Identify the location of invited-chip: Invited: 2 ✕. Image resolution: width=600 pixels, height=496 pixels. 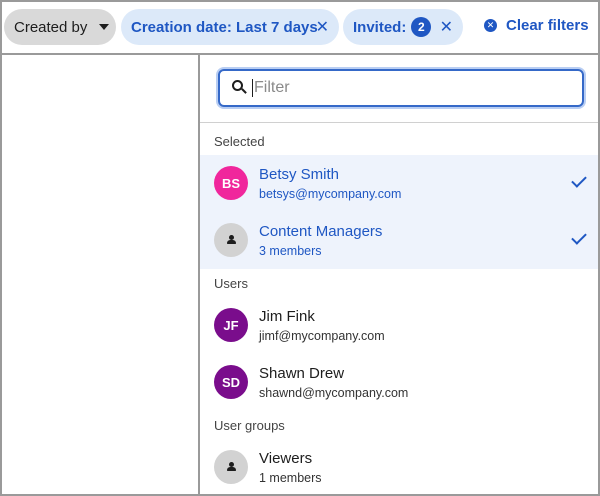
(403, 27).